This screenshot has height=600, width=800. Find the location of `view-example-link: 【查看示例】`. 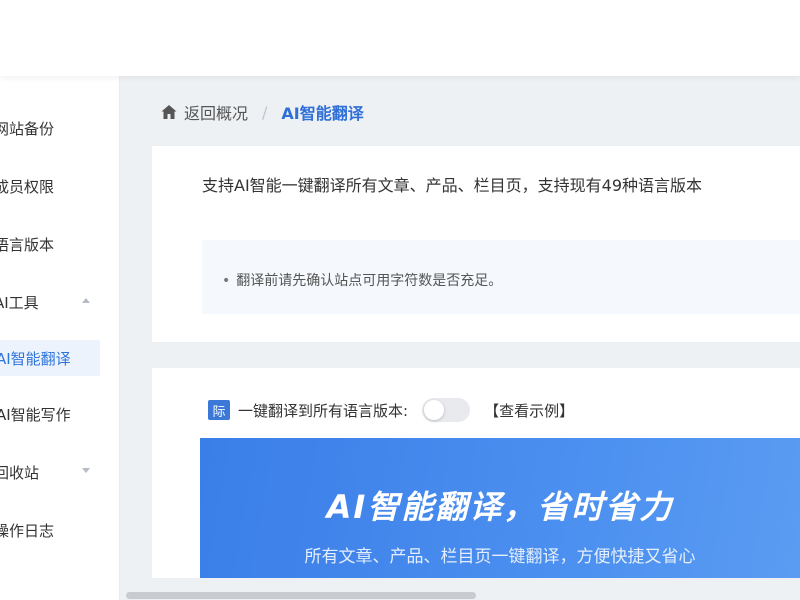

view-example-link: 【查看示例】 is located at coordinates (529, 410).